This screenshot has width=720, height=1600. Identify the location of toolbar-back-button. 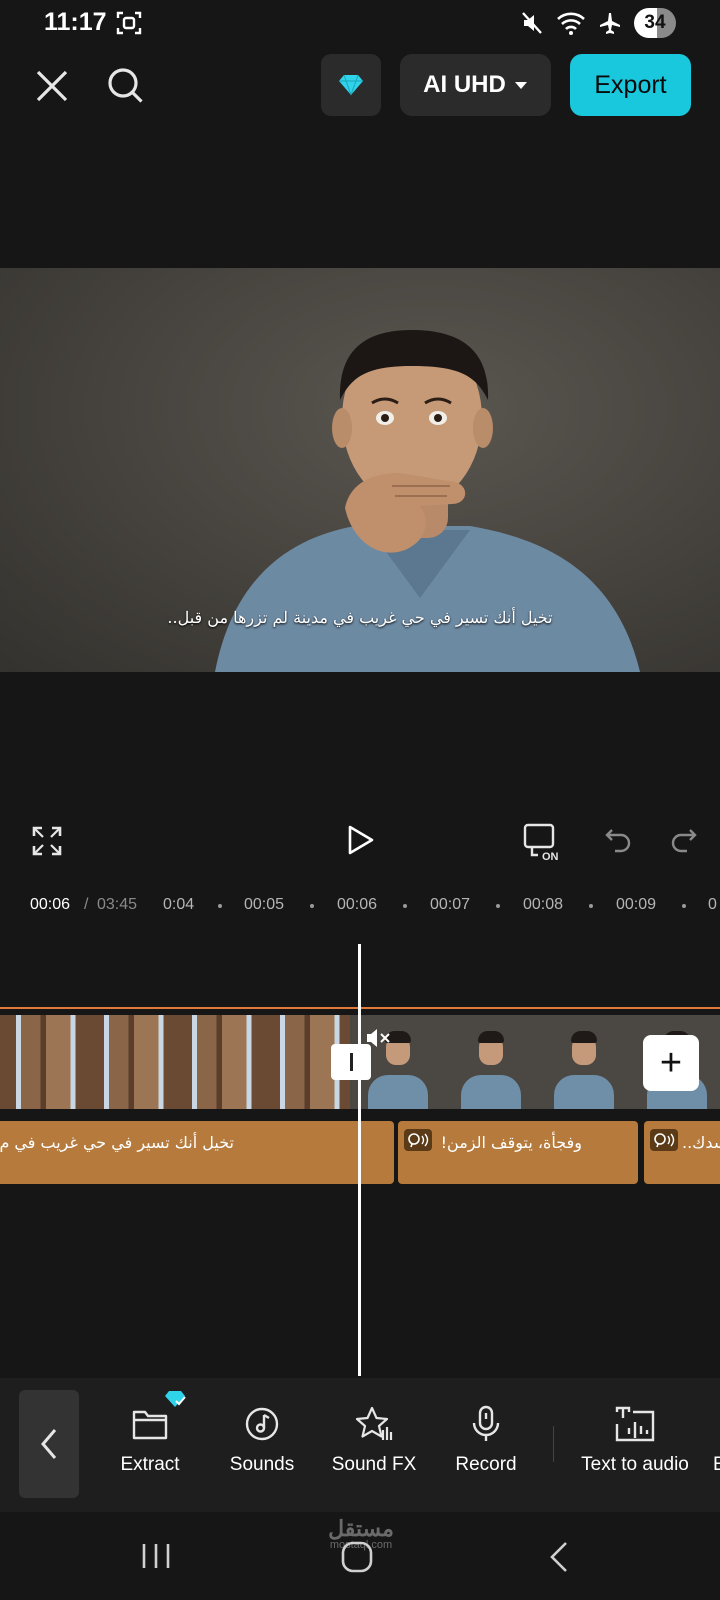
(49, 1444).